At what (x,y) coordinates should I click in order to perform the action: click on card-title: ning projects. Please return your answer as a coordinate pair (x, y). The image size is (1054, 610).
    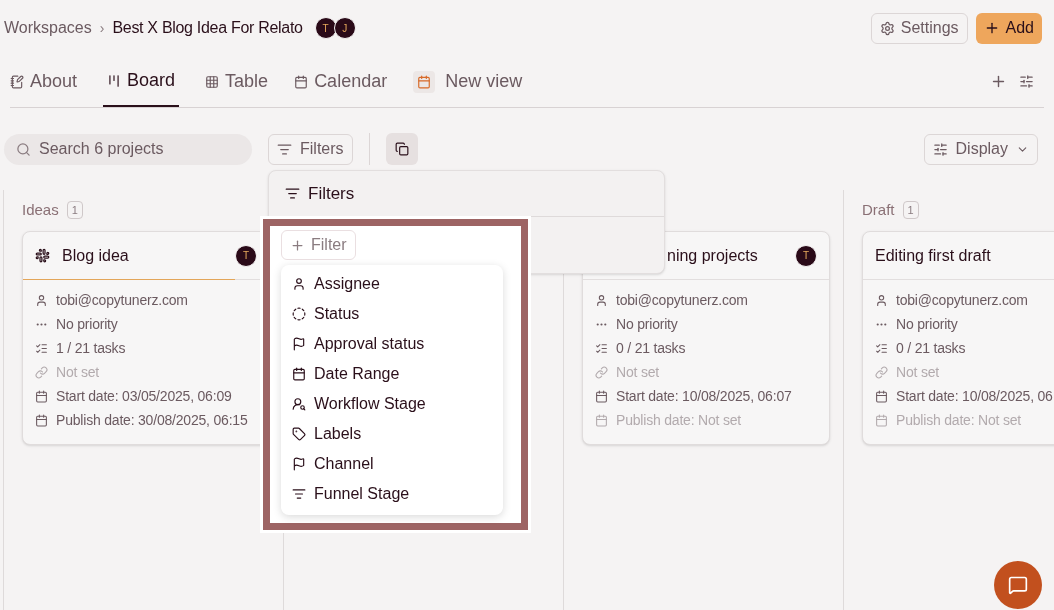
    Looking at the image, I should click on (712, 255).